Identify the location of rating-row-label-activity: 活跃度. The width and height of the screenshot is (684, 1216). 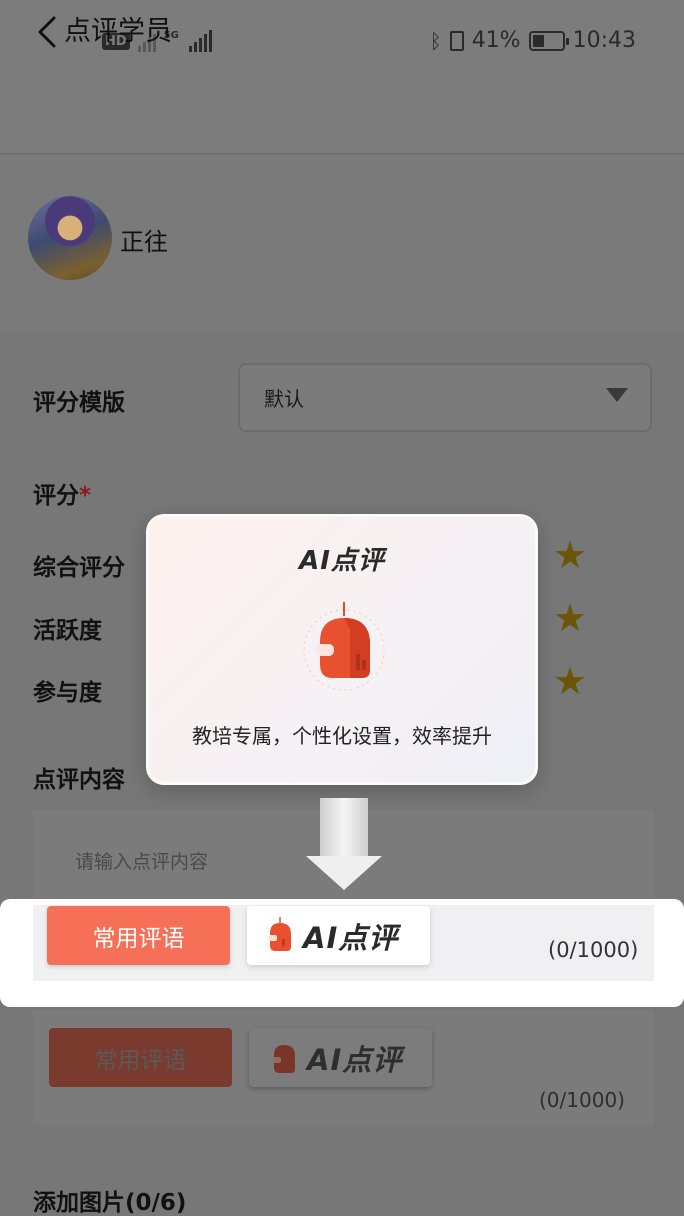
(67, 631).